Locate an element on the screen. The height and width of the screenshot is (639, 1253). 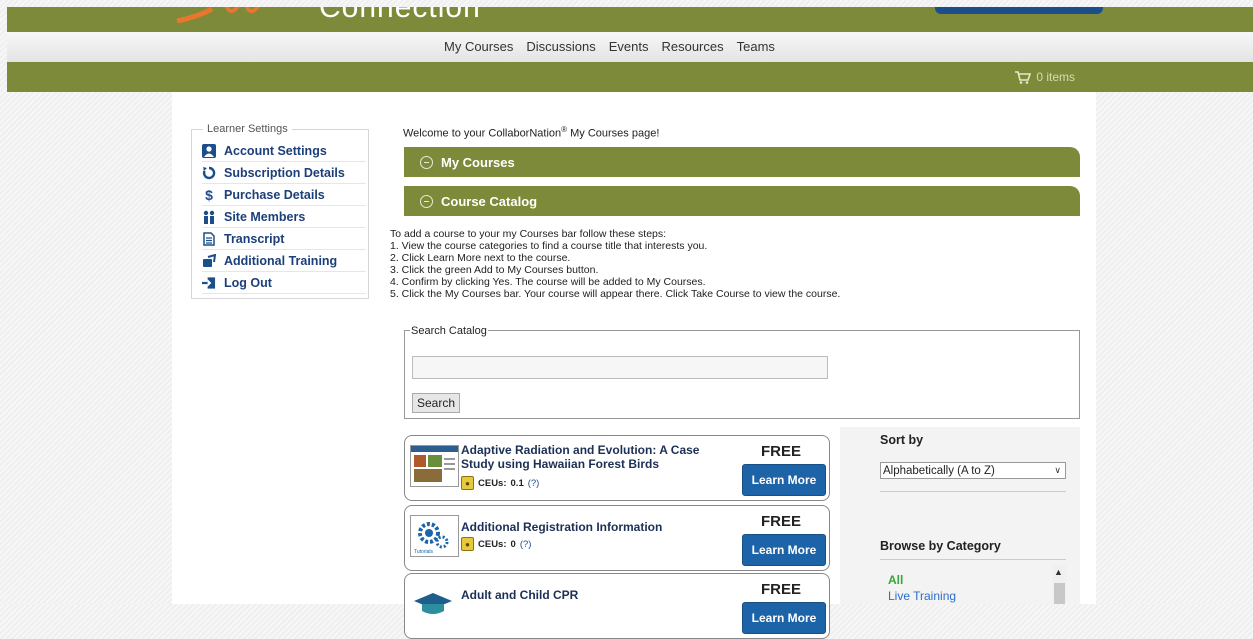
search-button: Search is located at coordinates (436, 403).